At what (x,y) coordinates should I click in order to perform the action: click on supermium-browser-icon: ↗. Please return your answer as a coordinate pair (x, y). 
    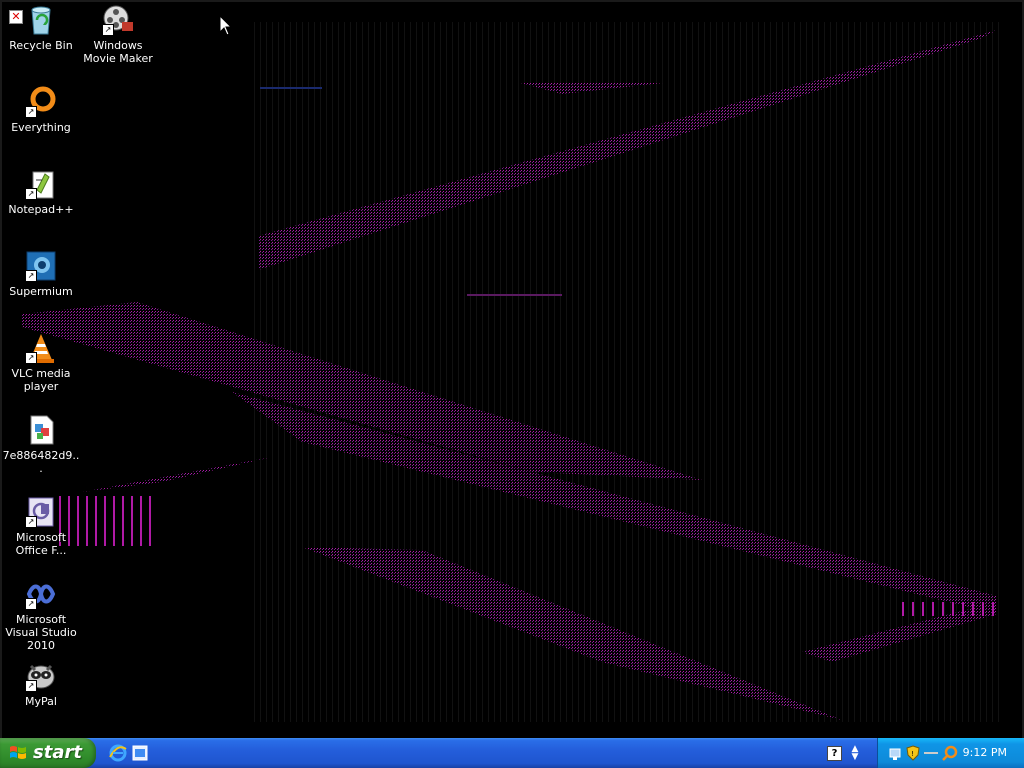
    Looking at the image, I should click on (41, 266).